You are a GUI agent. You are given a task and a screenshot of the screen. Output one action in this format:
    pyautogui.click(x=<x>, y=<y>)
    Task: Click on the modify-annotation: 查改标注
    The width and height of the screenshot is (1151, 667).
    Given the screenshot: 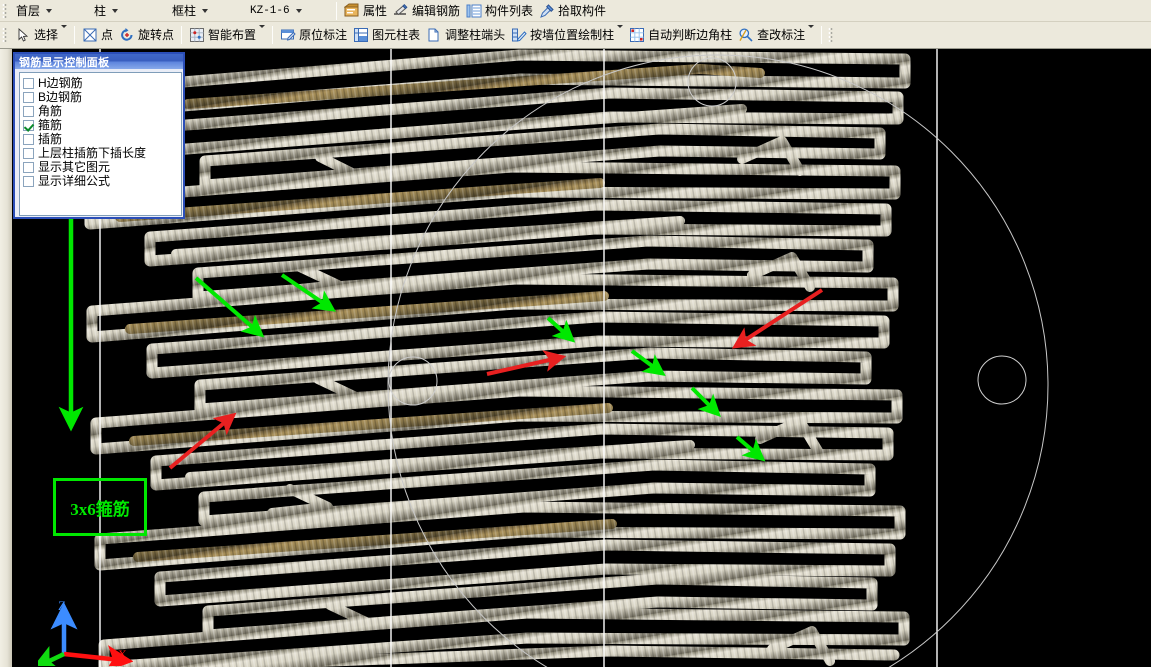 What is the action you would take?
    pyautogui.click(x=776, y=35)
    